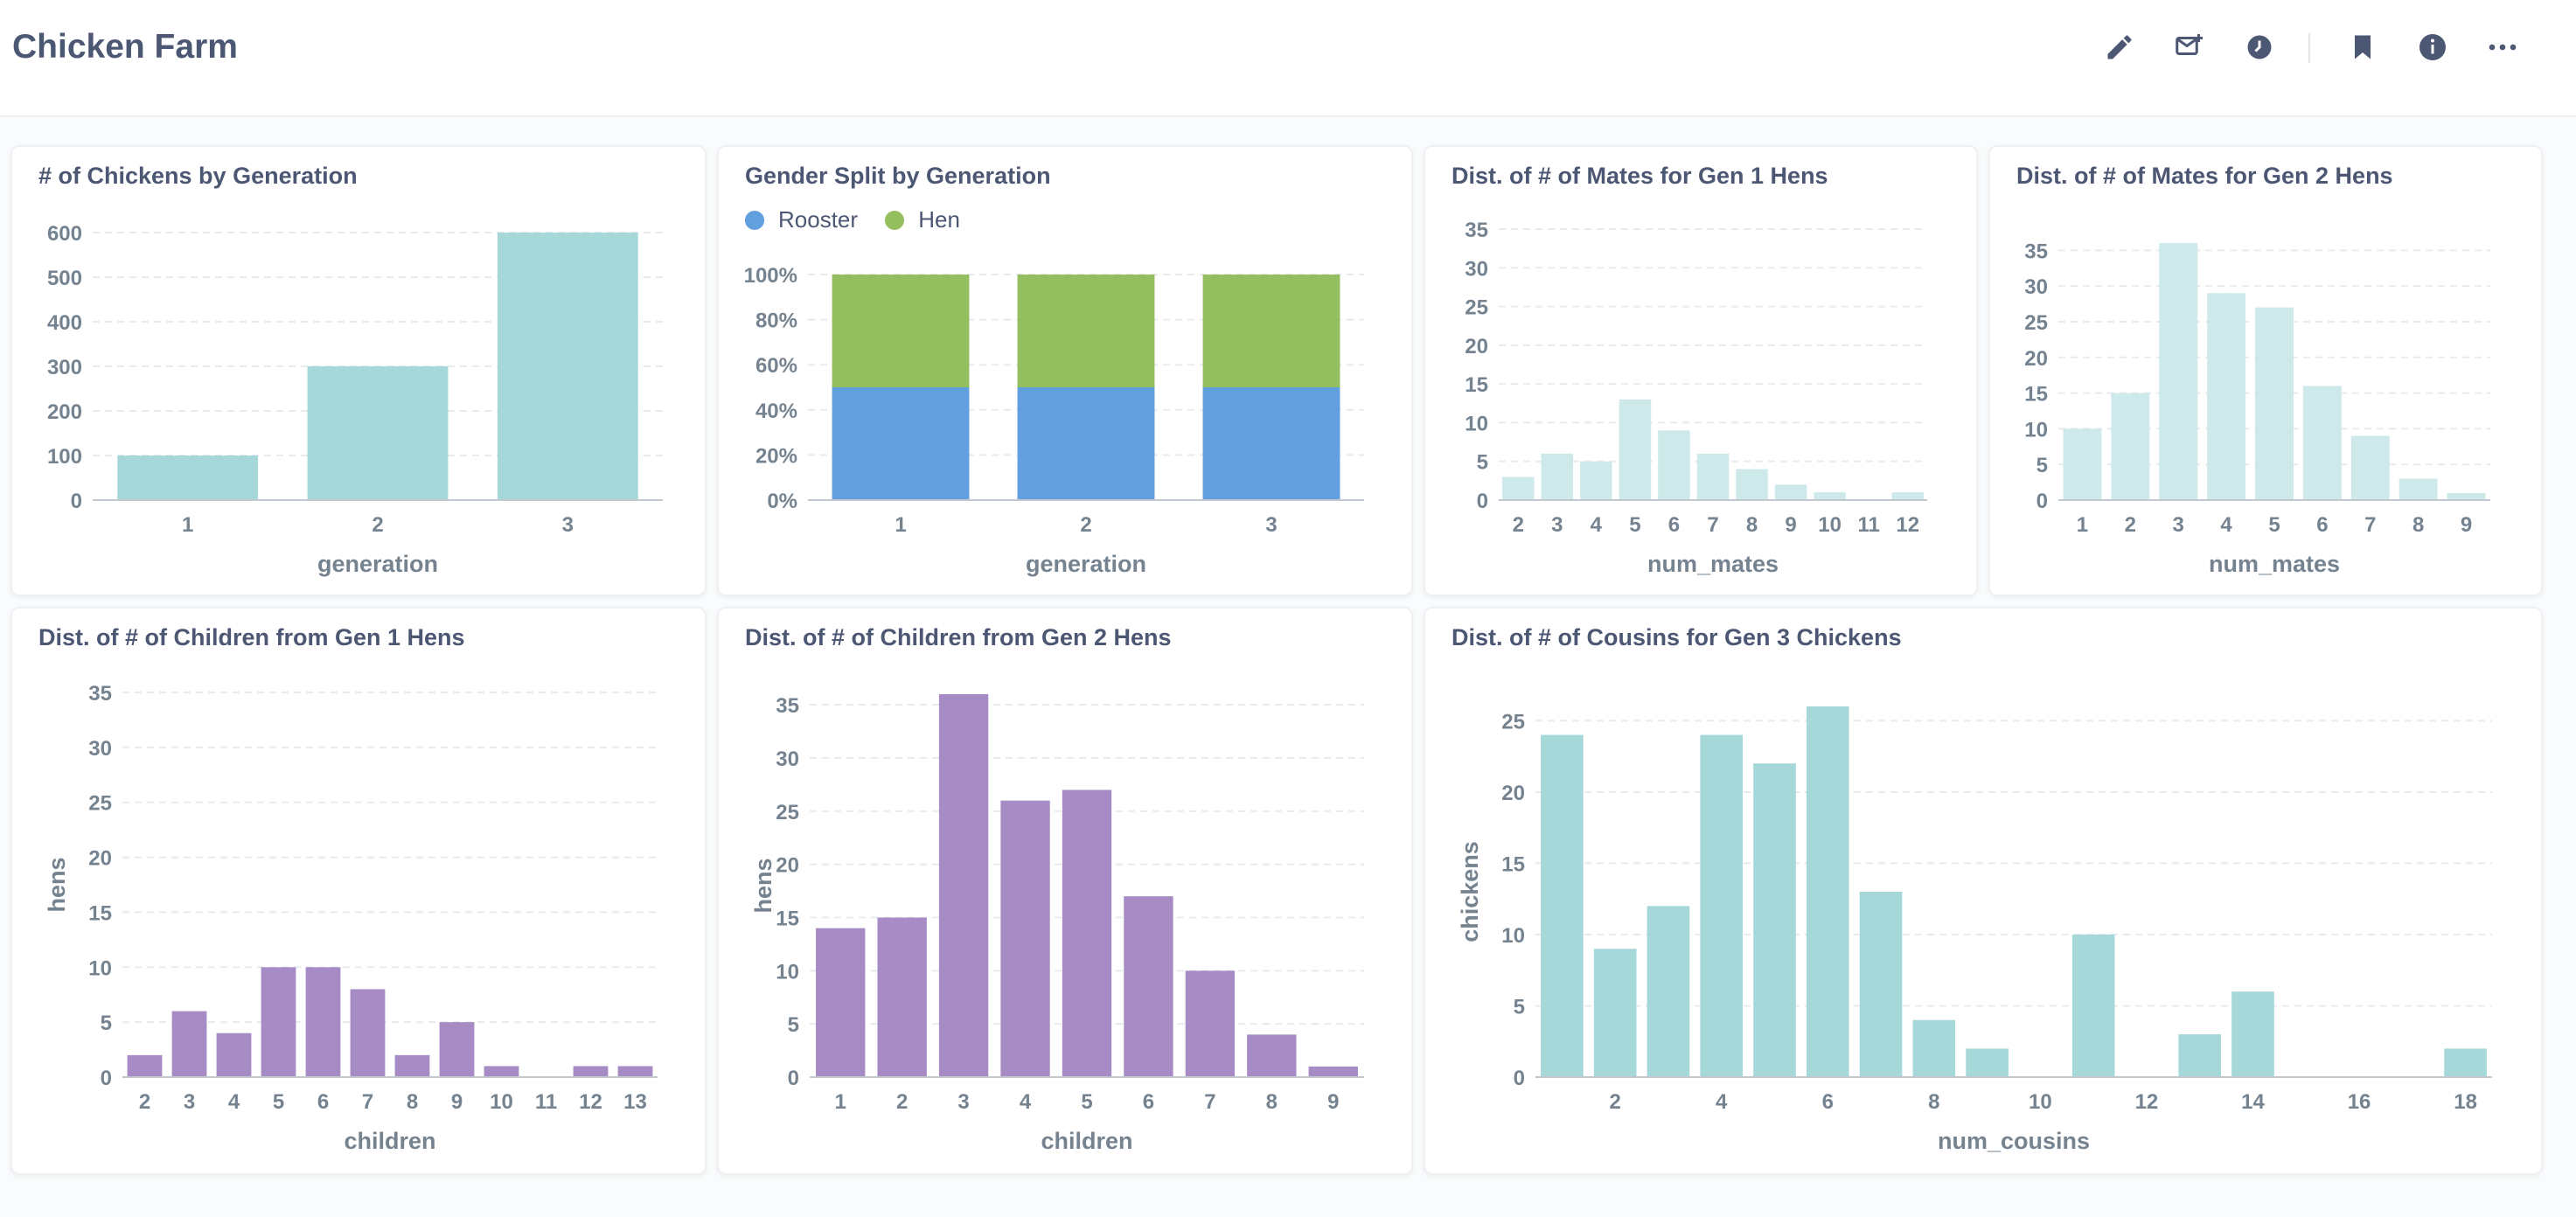 Image resolution: width=2576 pixels, height=1217 pixels. Describe the element at coordinates (1640, 176) in the screenshot. I see `chart-title: Dist. of # of Mates for Gen 1 Hens` at that location.